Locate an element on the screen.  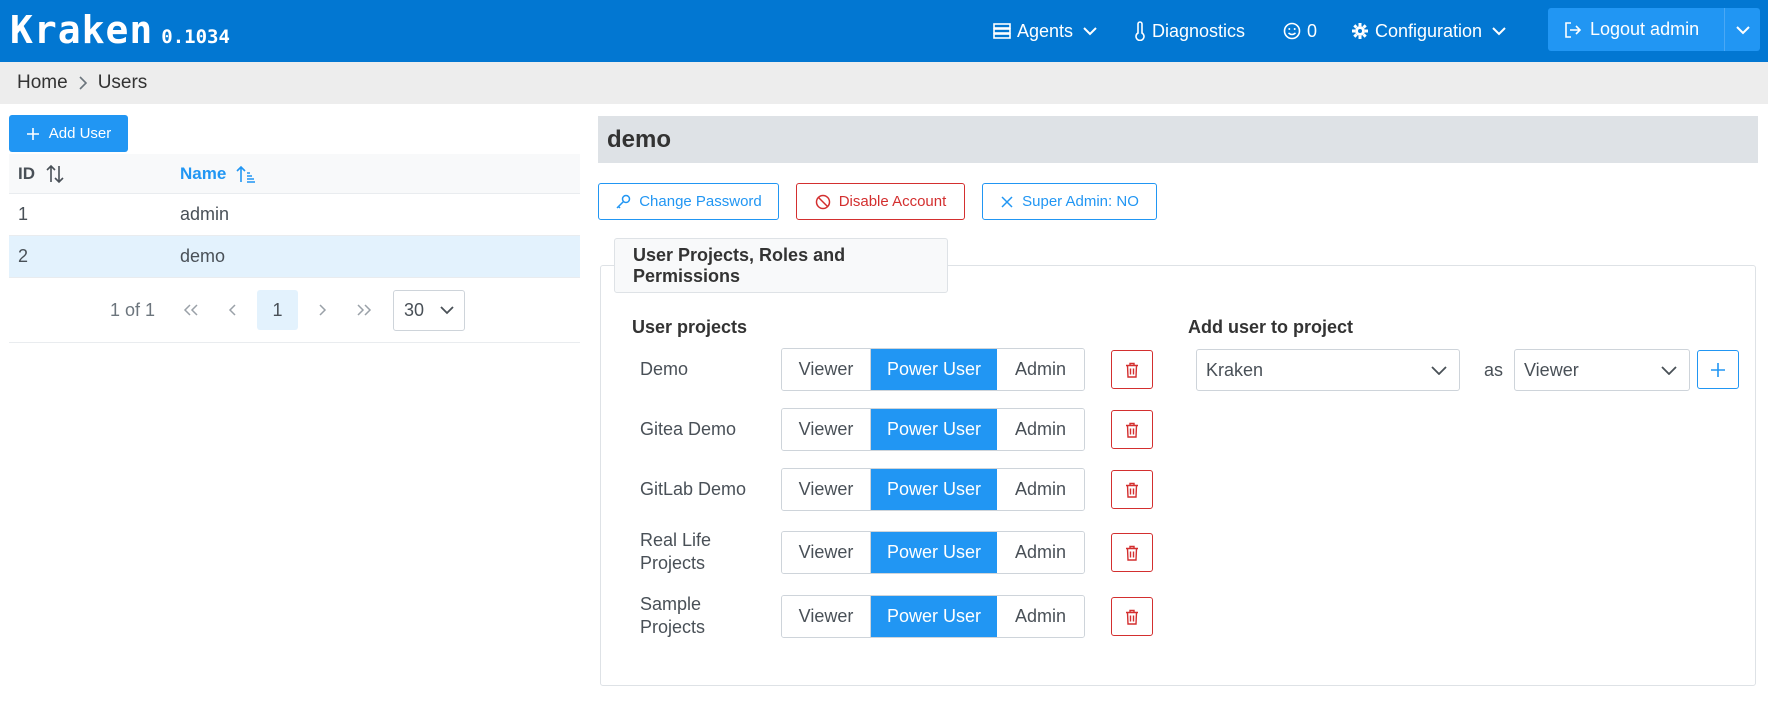
angle-left-icon is located at coordinates (232, 310).